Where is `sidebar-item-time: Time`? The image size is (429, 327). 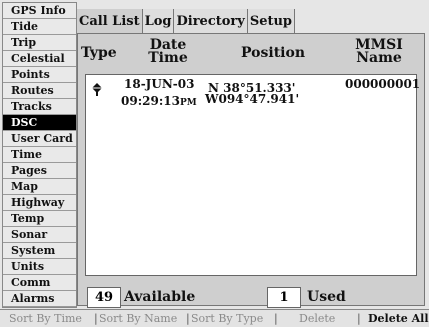
sidebar-item-time: Time is located at coordinates (39, 155).